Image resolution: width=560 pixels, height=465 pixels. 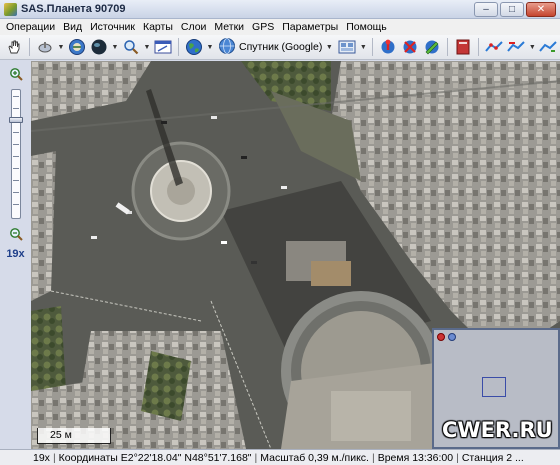 What do you see at coordinates (263, 27) in the screenshot?
I see `menu-gps: GPS` at bounding box center [263, 27].